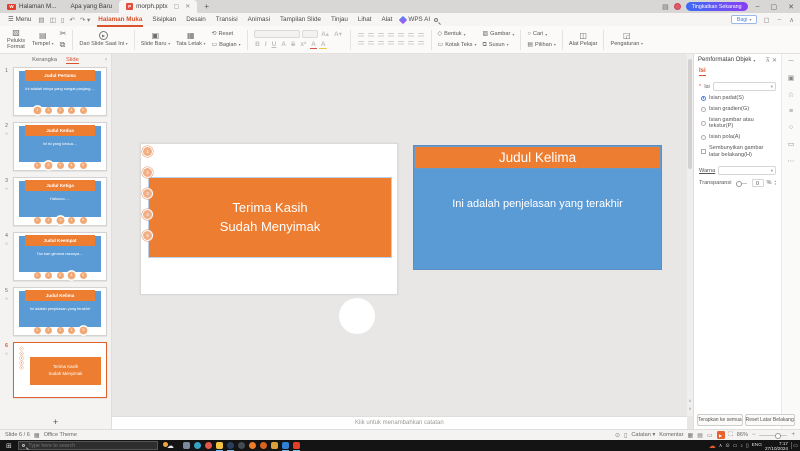 The width and height of the screenshot is (800, 451). I want to click on white-circle-shape, so click(357, 316).